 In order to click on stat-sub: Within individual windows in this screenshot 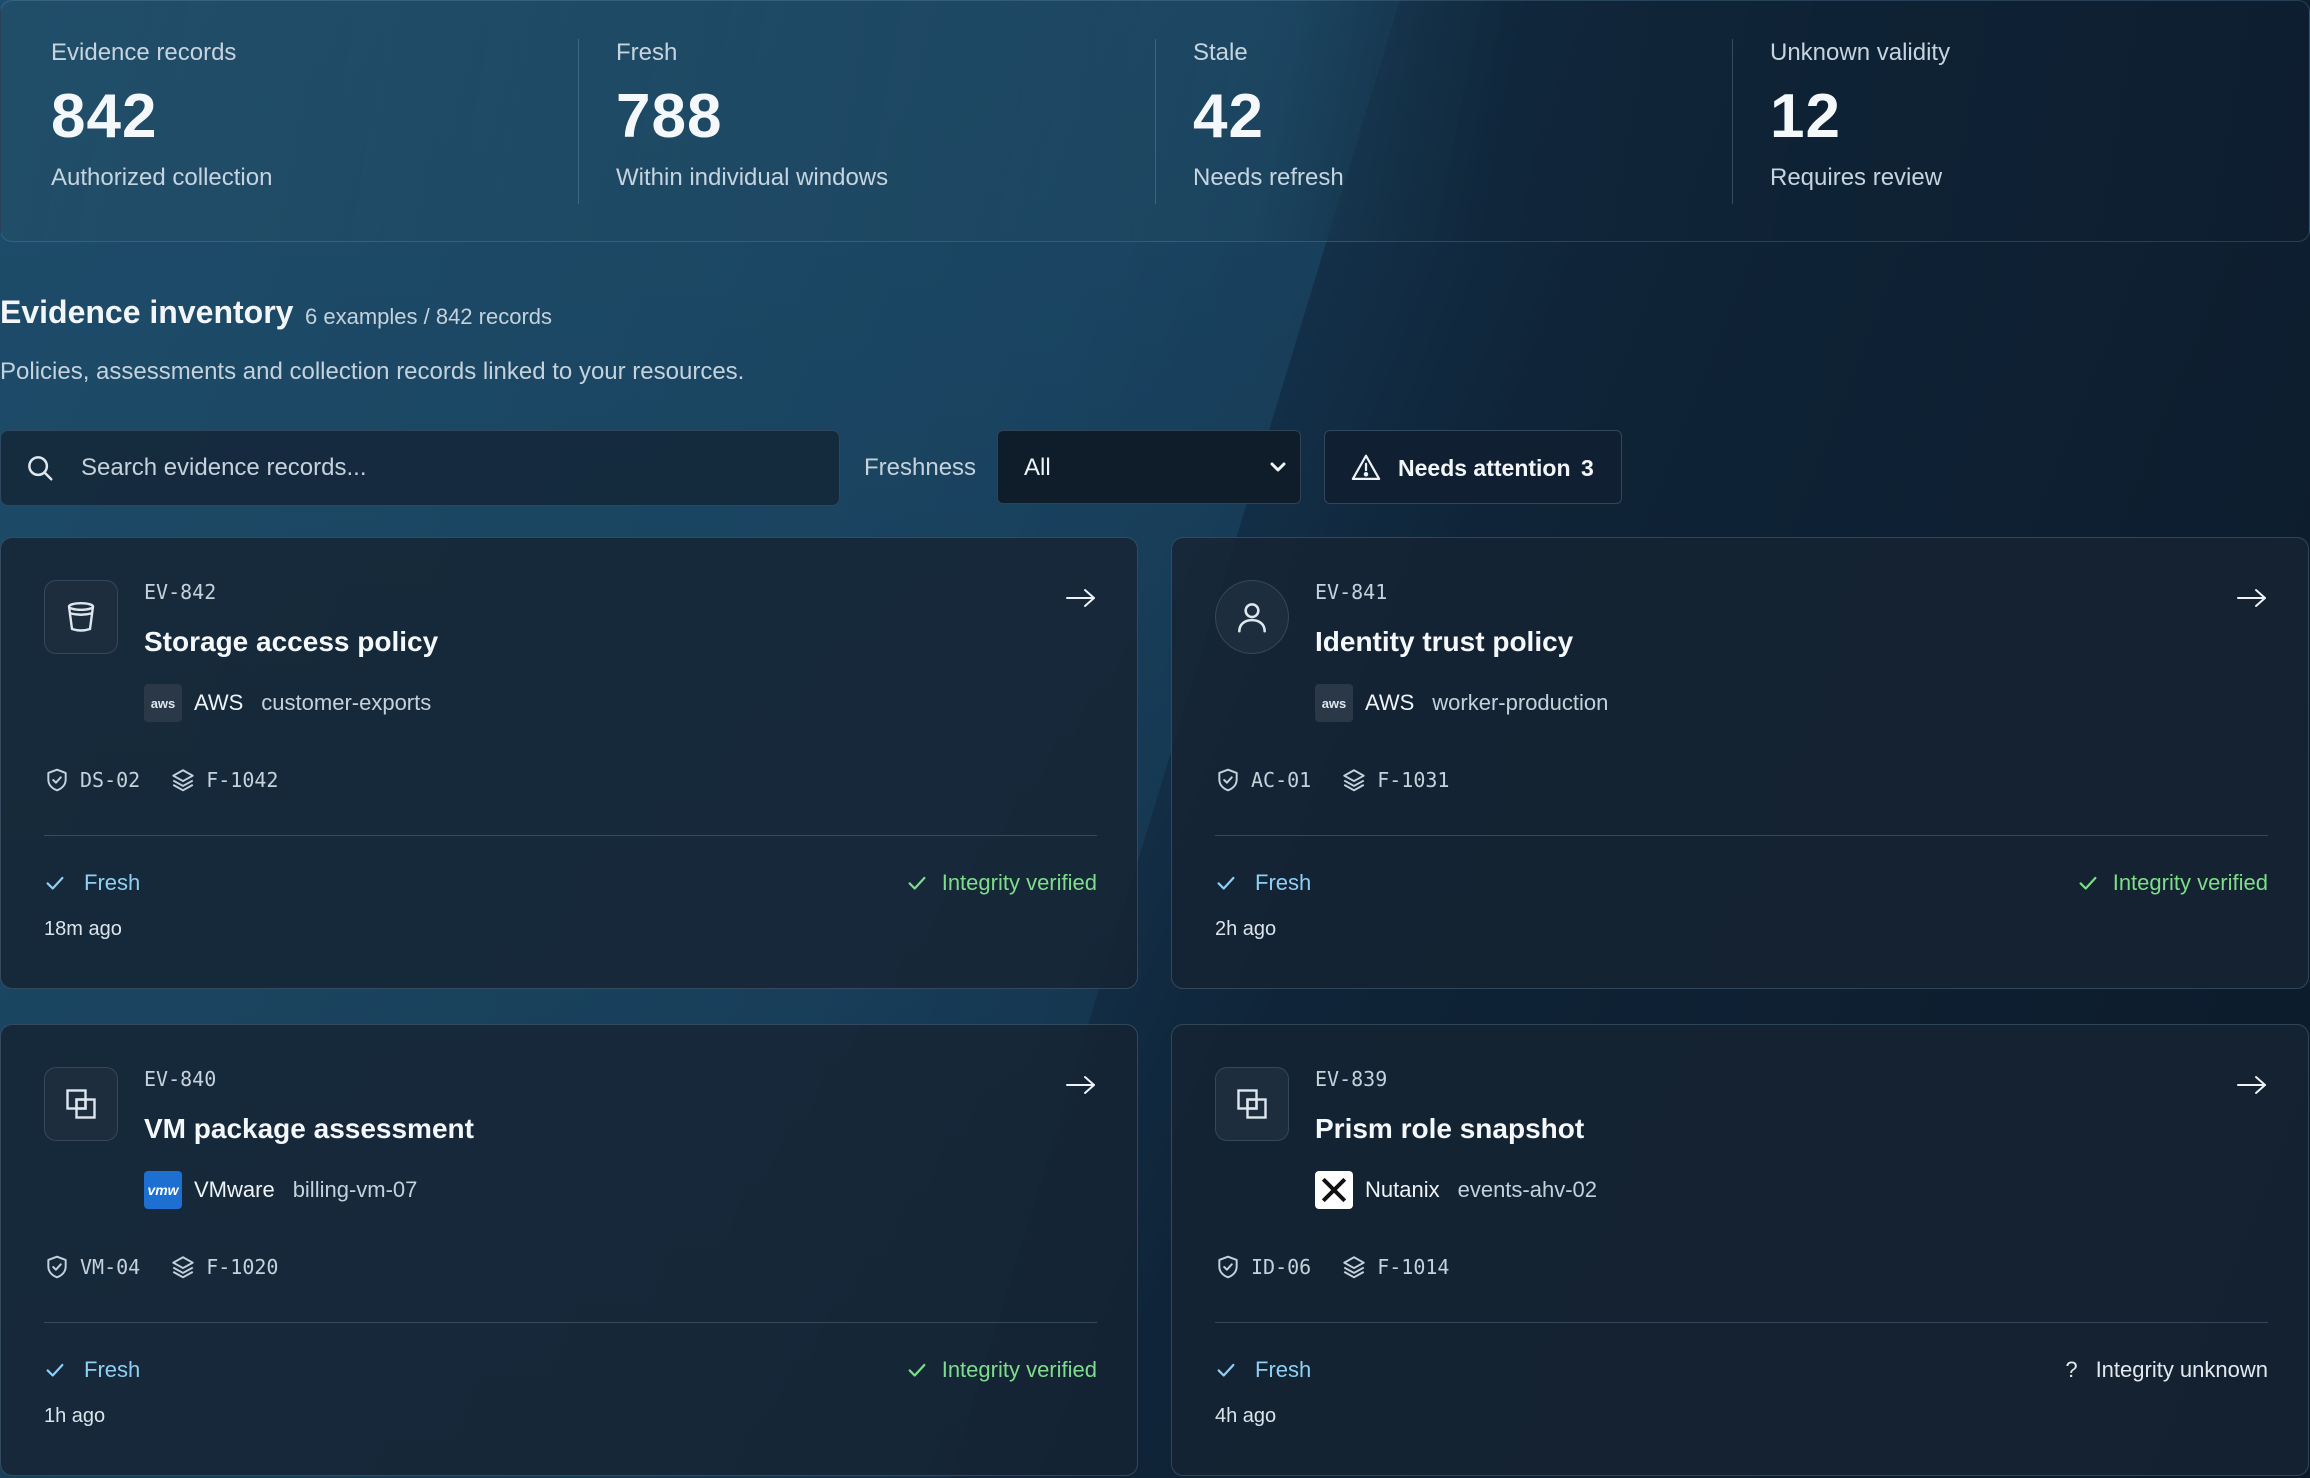, I will do `click(752, 177)`.